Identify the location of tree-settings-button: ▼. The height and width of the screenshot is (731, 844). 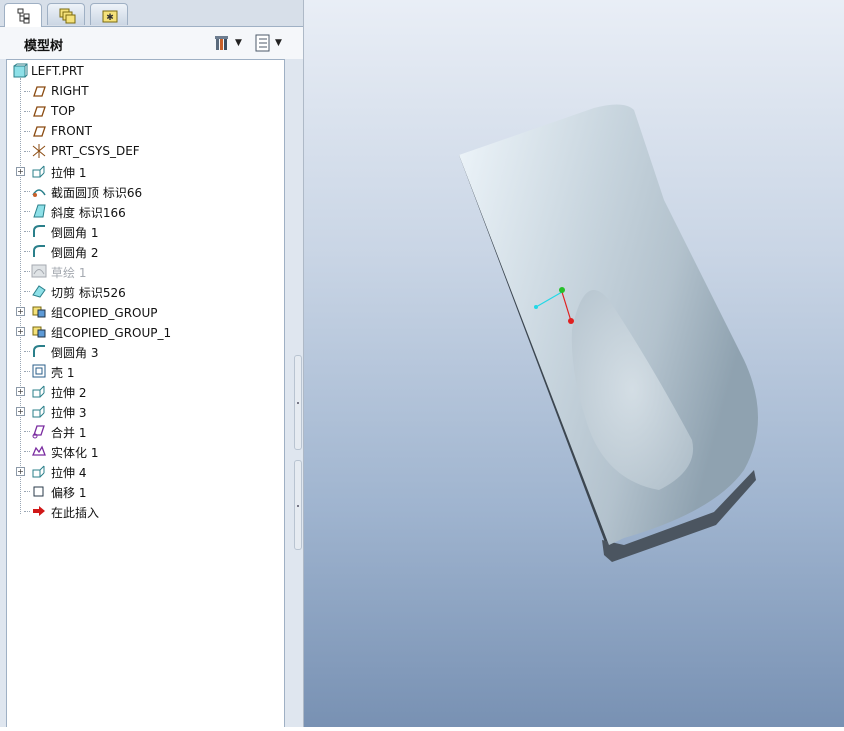
(228, 43).